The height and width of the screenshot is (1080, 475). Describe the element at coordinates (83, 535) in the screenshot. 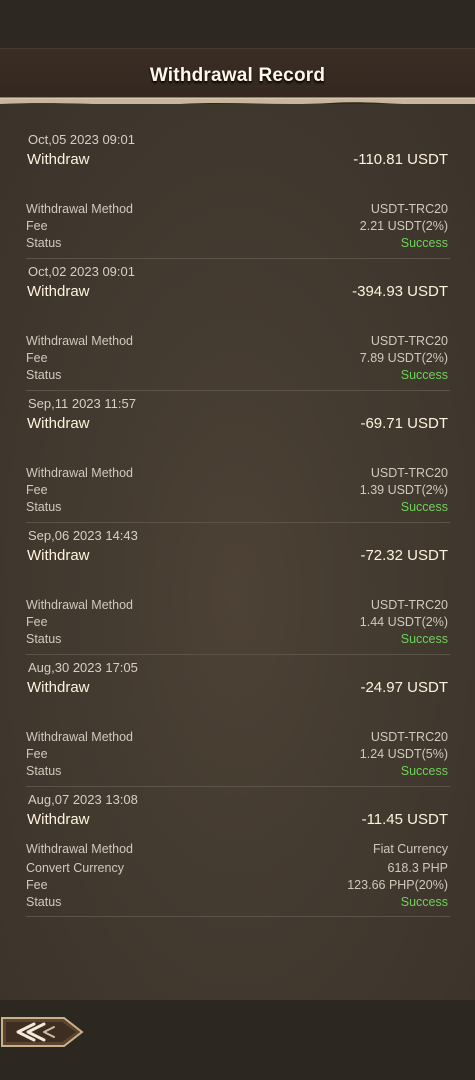

I see `record-date: Sep,06 2023 14:43` at that location.